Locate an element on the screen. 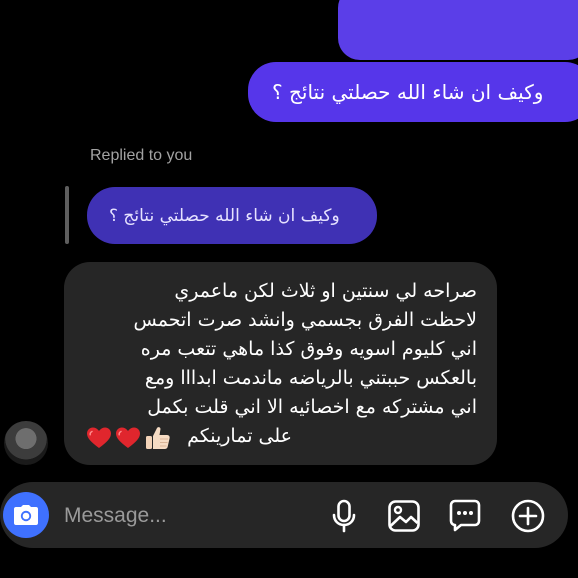 The height and width of the screenshot is (578, 578). gallery-button is located at coordinates (404, 516).